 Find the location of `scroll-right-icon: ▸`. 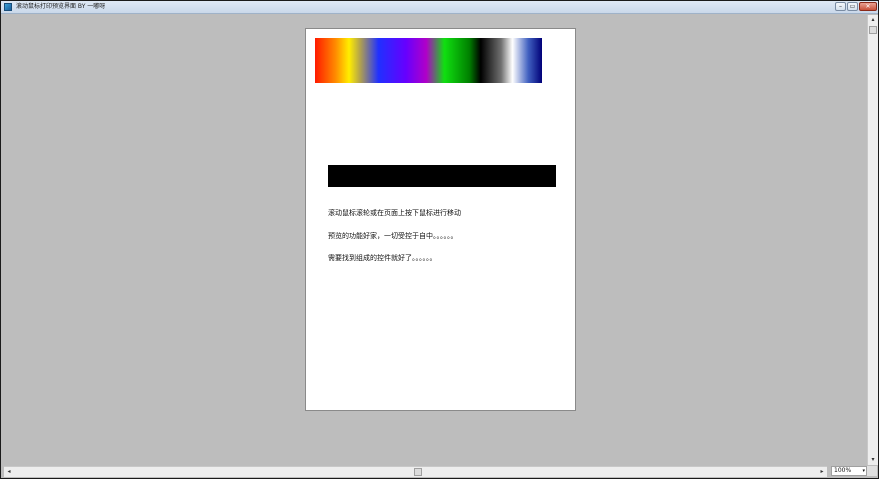

scroll-right-icon: ▸ is located at coordinates (822, 472).